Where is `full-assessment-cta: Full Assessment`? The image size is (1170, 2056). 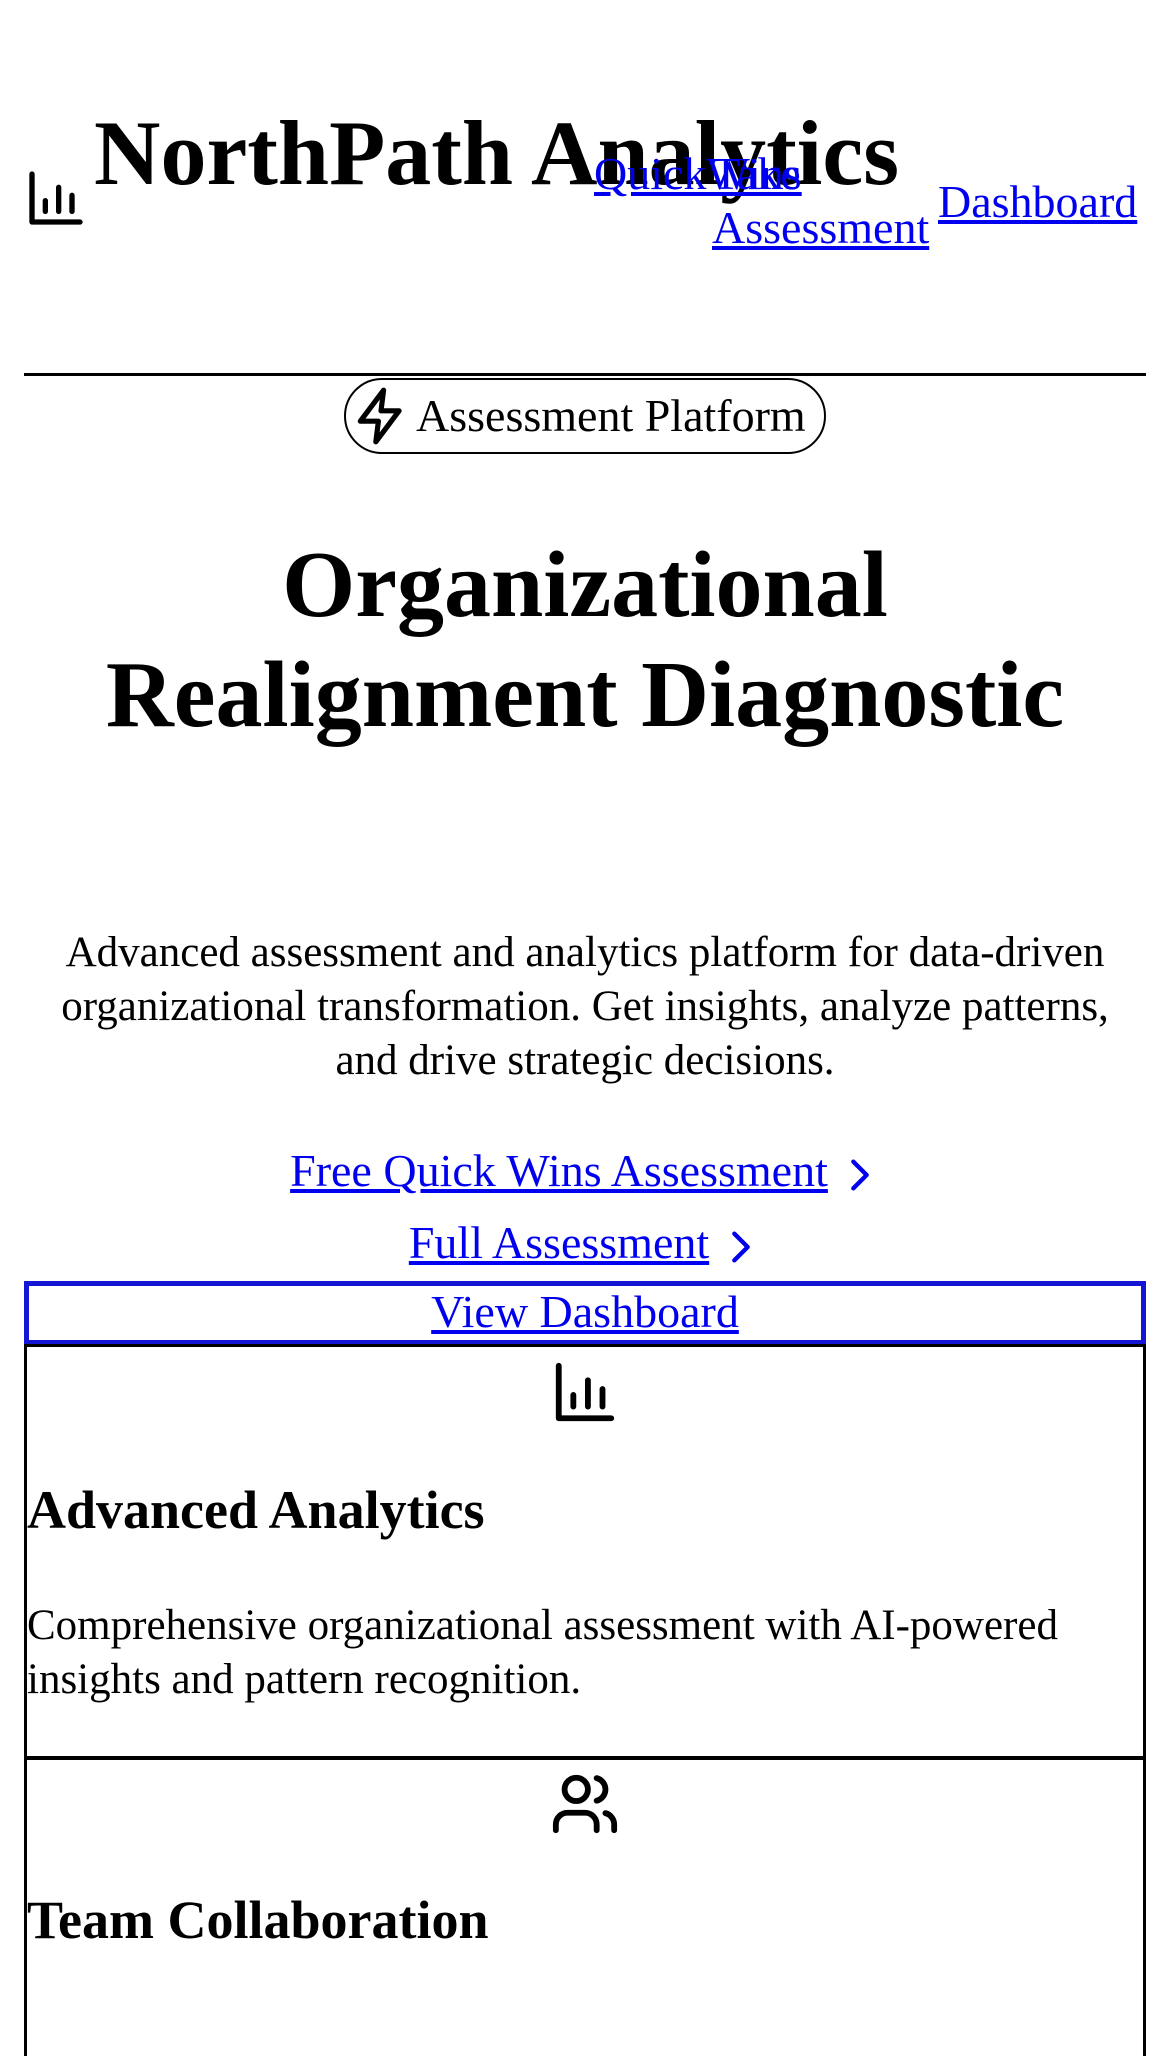 full-assessment-cta: Full Assessment is located at coordinates (585, 1243).